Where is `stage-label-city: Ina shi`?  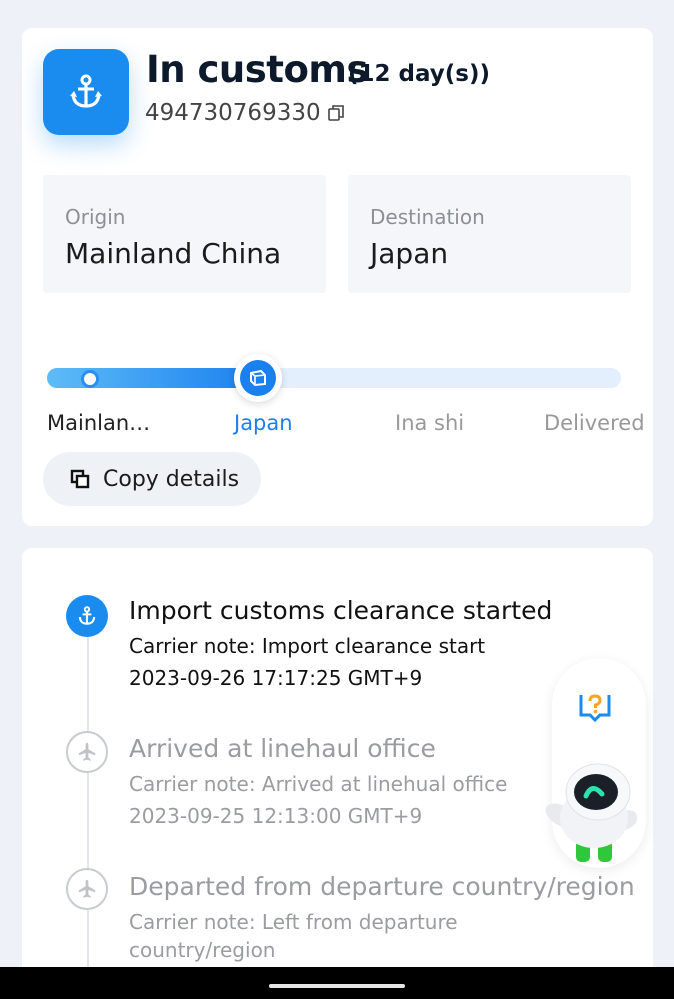 stage-label-city: Ina shi is located at coordinates (430, 423).